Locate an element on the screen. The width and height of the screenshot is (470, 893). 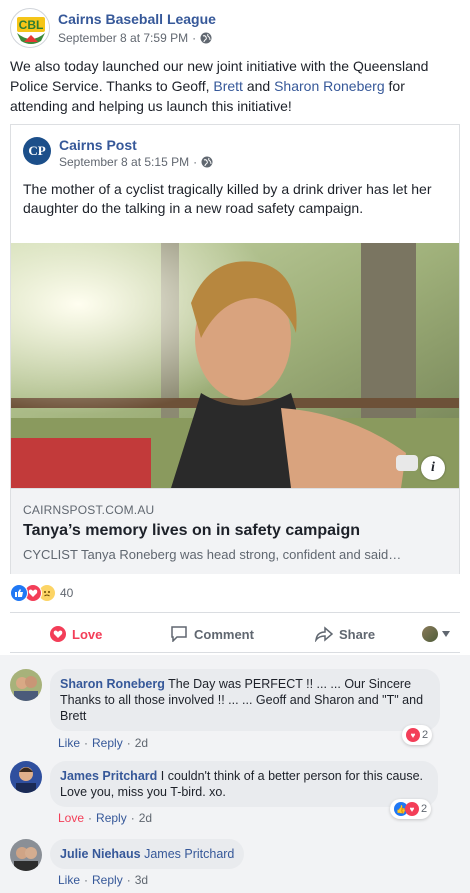
reaction-as-selector is located at coordinates (436, 634).